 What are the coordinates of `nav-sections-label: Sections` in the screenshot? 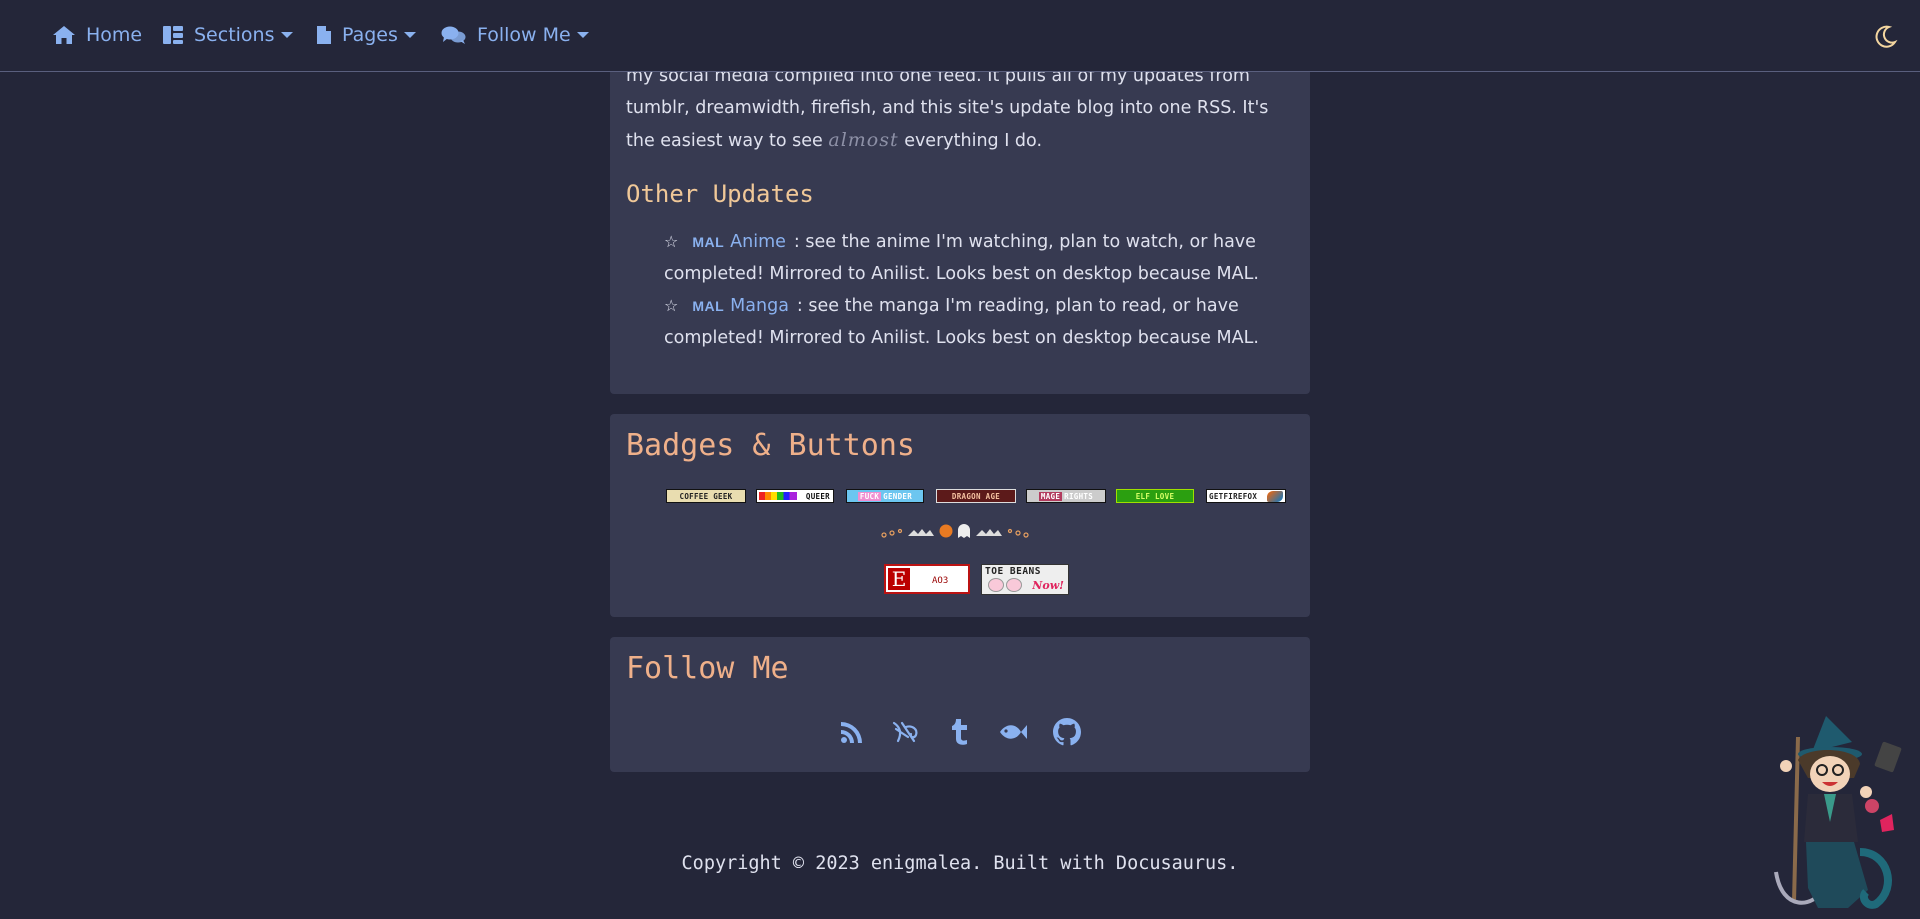 It's located at (234, 35).